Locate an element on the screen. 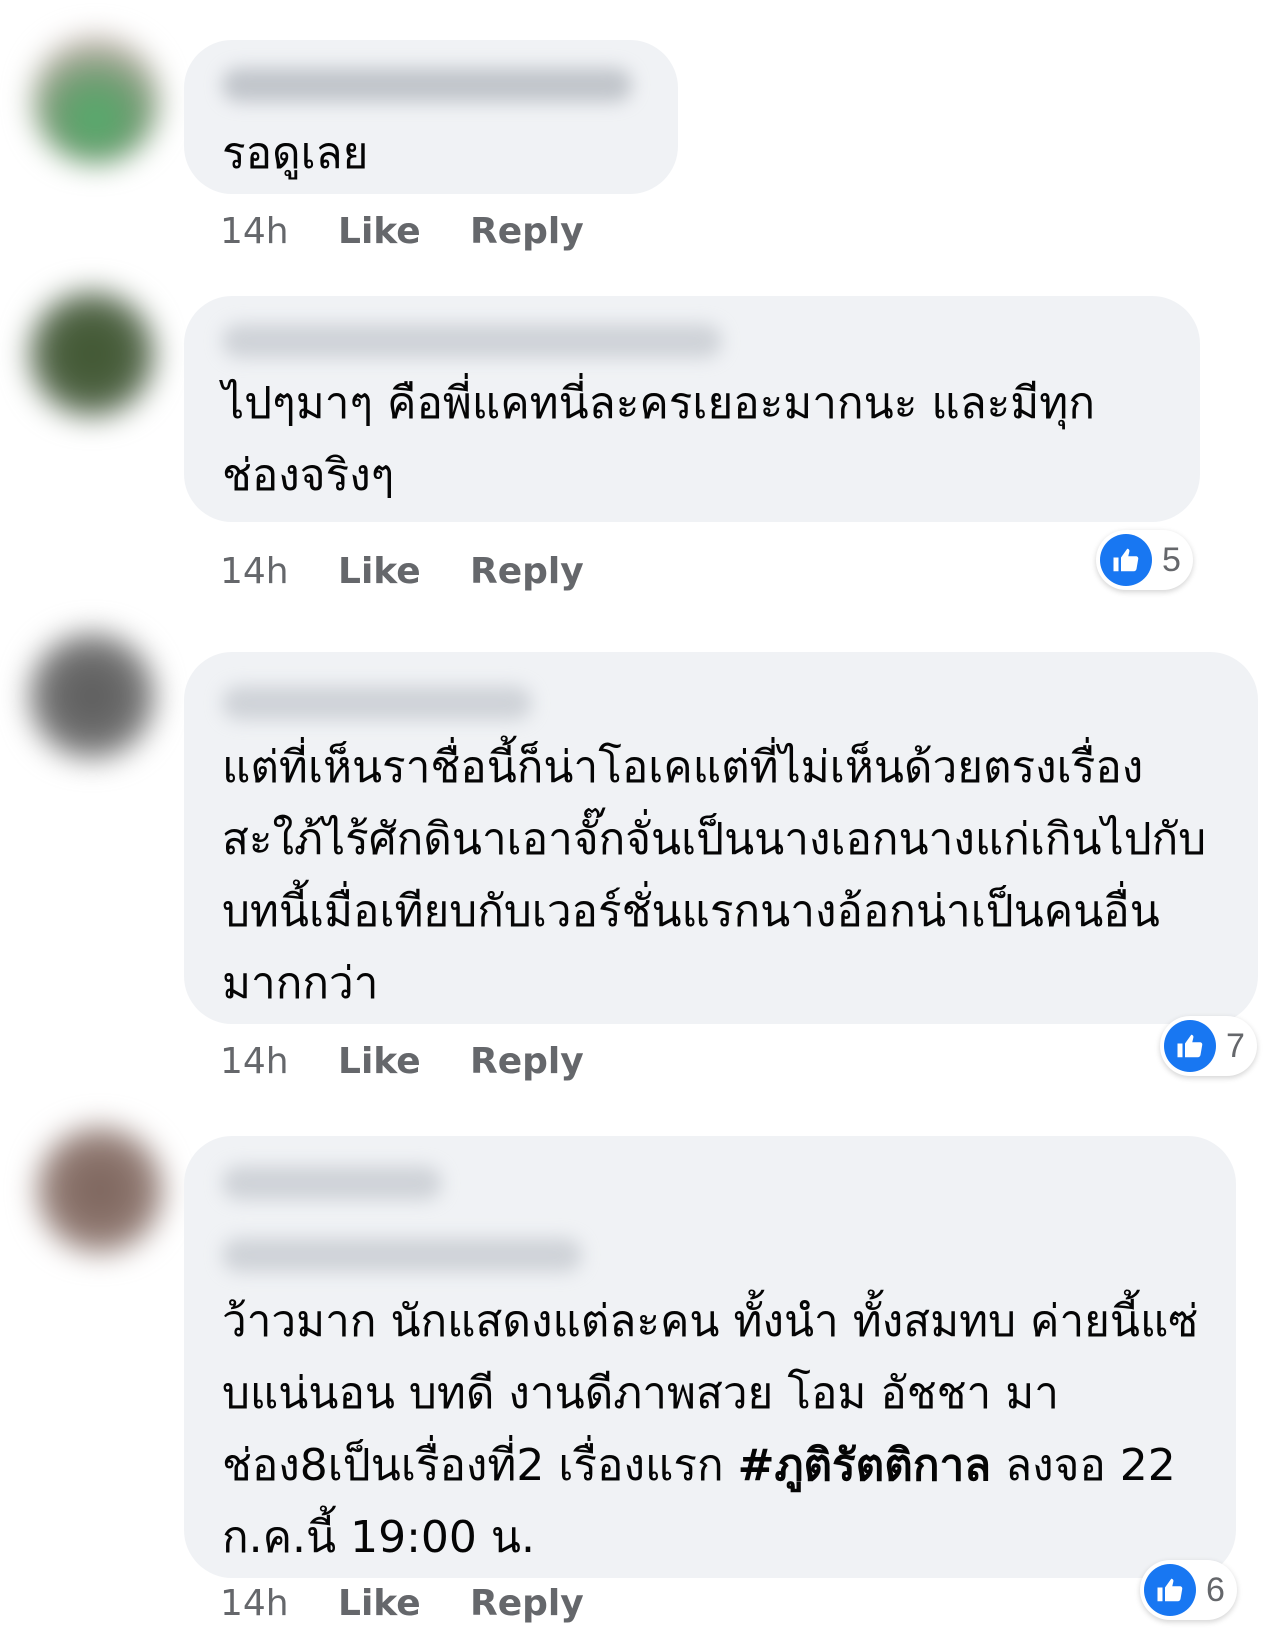 Image resolution: width=1280 pixels, height=1639 pixels. reaction-badge: 5 is located at coordinates (1144, 560).